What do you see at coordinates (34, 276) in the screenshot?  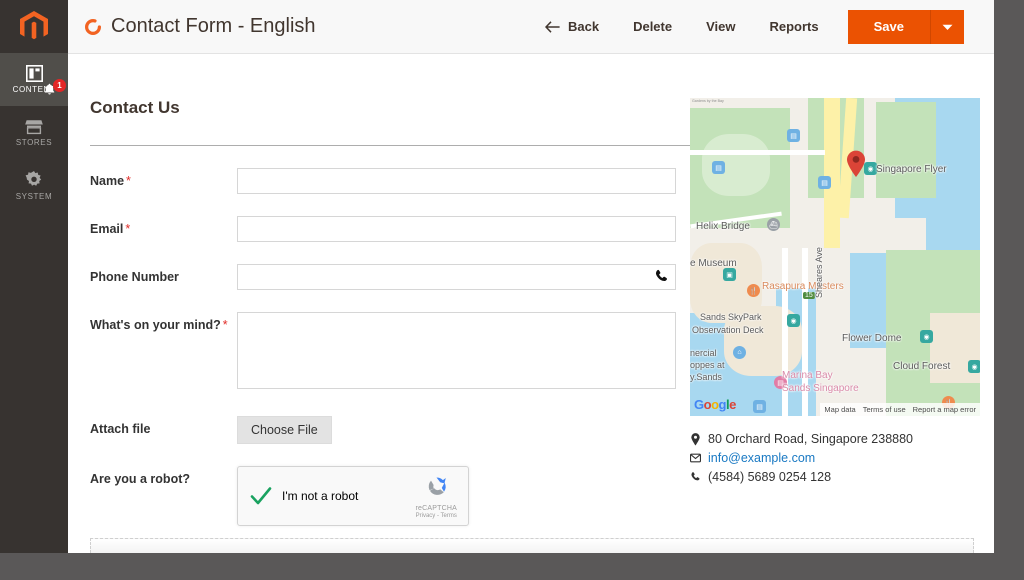 I see `admin-sidebar: CONTENT 1 STORES SYSTEM` at bounding box center [34, 276].